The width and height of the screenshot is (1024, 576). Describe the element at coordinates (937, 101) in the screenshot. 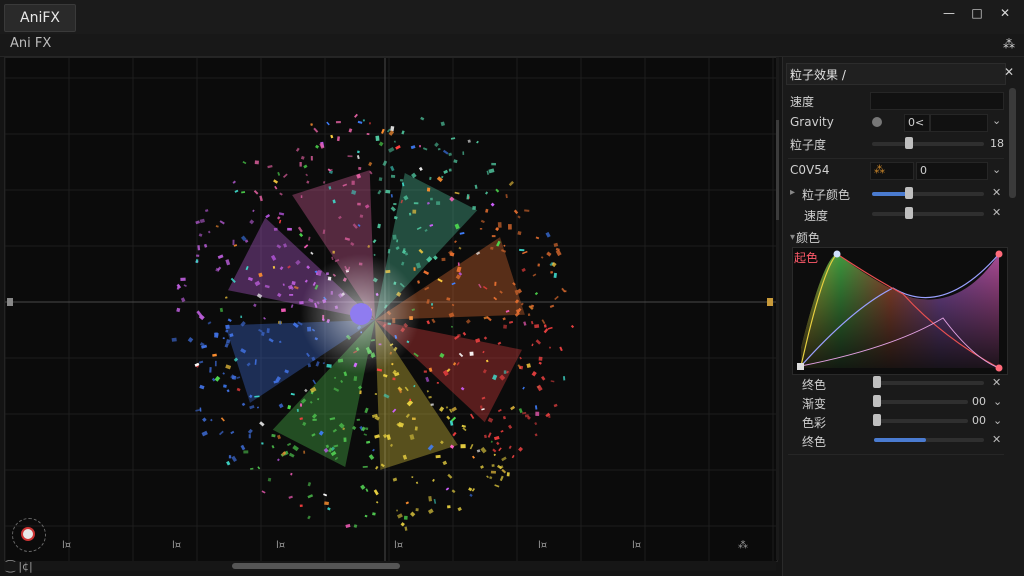

I see `speed-field` at that location.